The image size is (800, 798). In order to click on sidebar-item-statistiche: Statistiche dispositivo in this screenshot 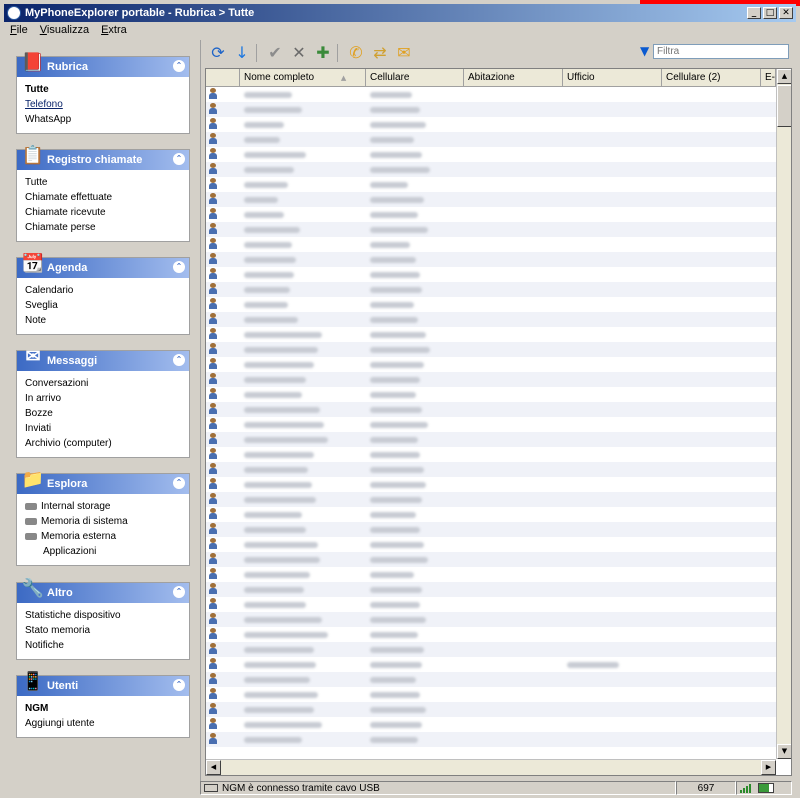, I will do `click(103, 615)`.